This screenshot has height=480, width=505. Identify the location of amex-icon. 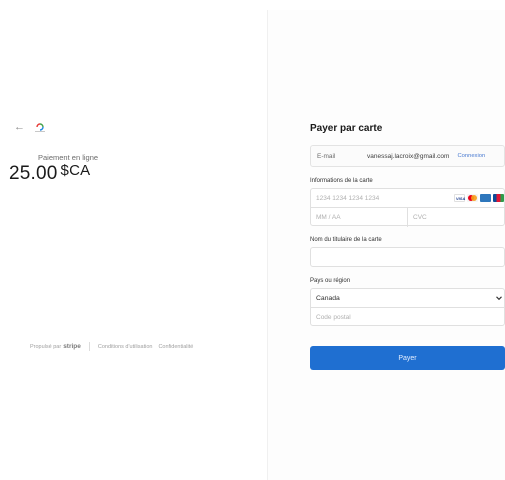
(485, 198).